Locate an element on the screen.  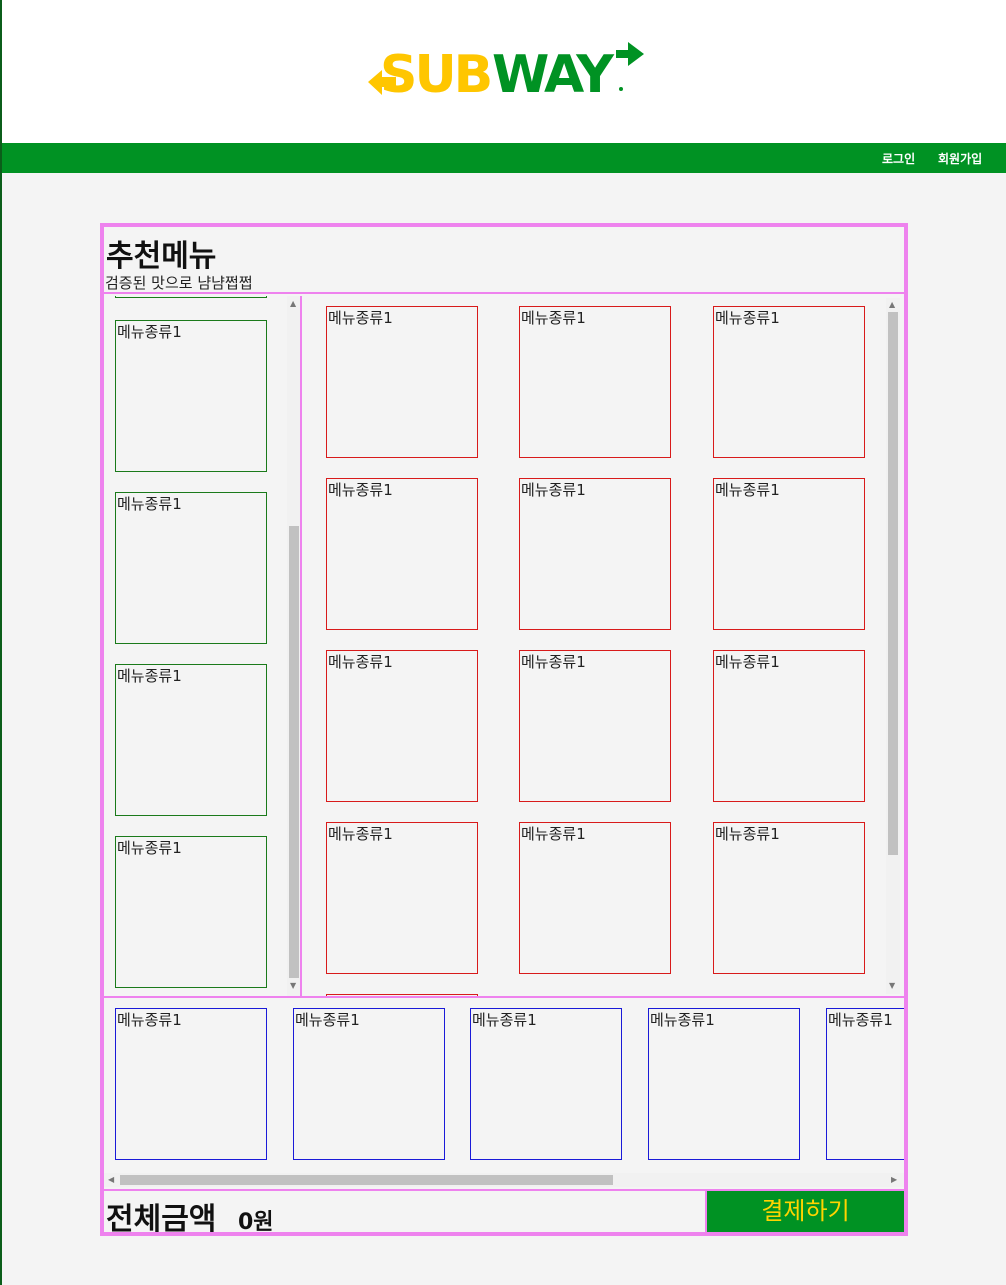
login-link: 로그인 is located at coordinates (898, 158).